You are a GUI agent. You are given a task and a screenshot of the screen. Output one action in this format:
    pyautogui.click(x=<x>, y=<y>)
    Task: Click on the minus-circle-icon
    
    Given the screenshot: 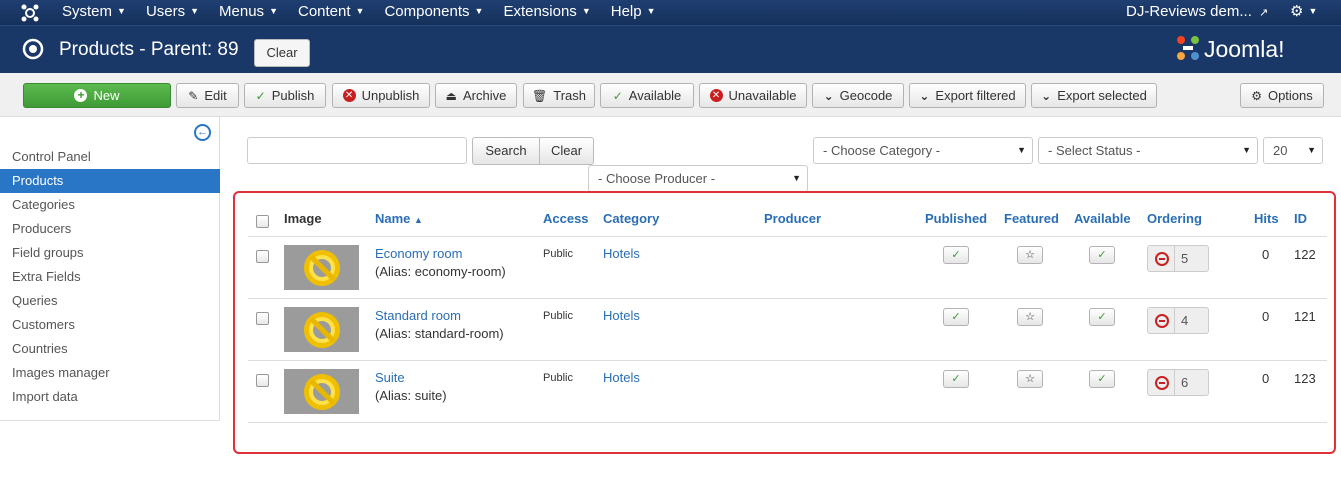 What is the action you would take?
    pyautogui.click(x=1162, y=321)
    